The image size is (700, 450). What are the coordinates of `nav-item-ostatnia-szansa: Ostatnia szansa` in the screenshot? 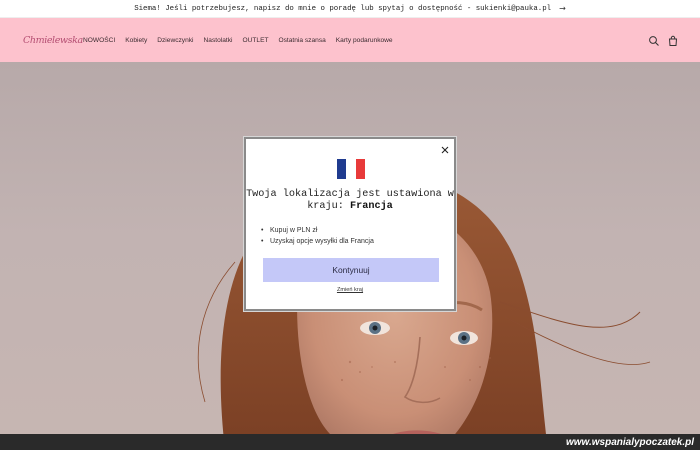 It's located at (302, 40).